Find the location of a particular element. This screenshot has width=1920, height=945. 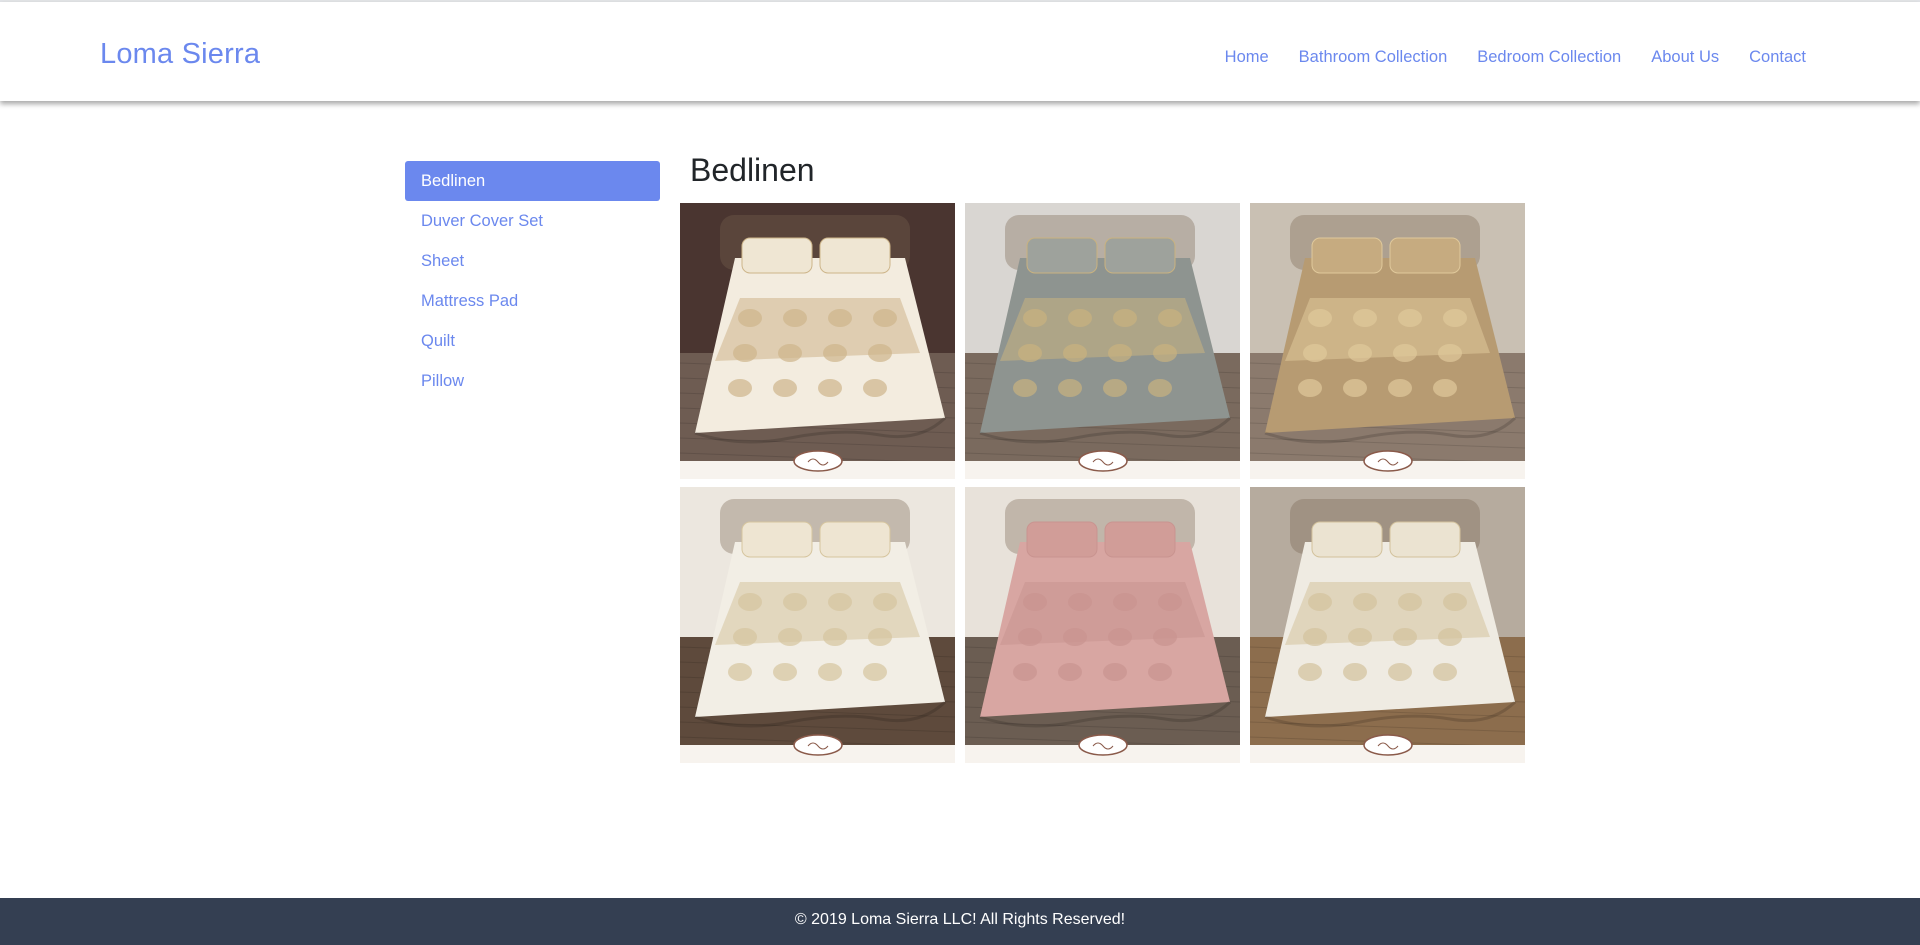

nav-contact: Contact is located at coordinates (1777, 57).